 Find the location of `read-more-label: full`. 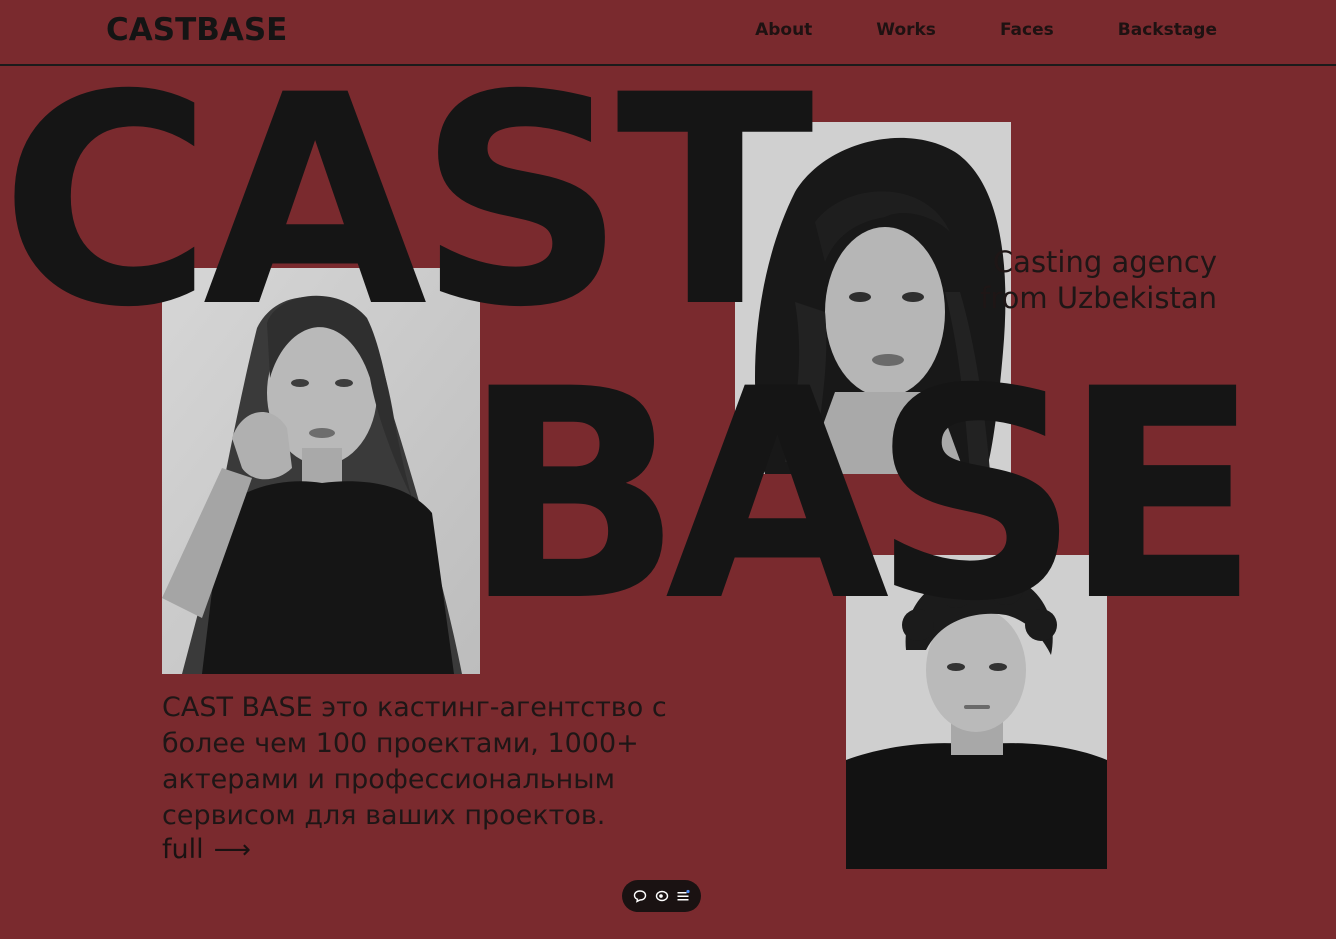

read-more-label: full is located at coordinates (183, 849).